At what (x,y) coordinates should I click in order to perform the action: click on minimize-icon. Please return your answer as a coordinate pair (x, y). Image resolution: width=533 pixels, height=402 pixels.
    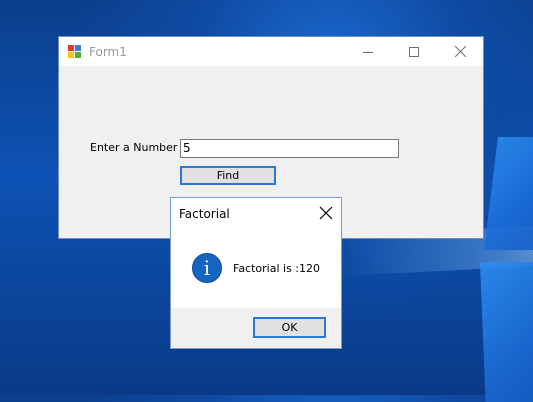
    Looking at the image, I should click on (368, 52).